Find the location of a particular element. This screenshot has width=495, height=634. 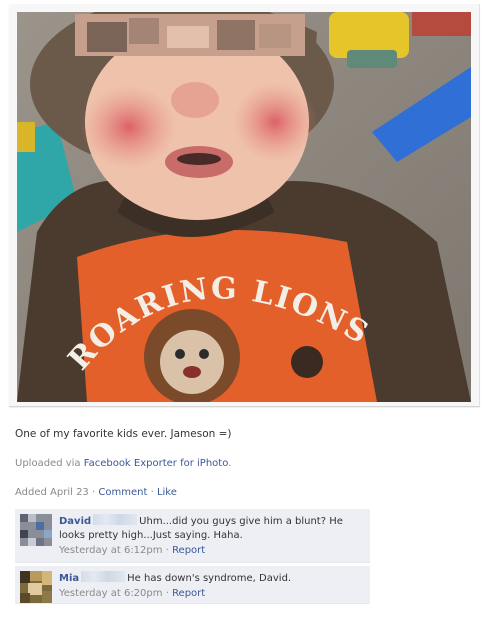

comment-author: David is located at coordinates (75, 521).